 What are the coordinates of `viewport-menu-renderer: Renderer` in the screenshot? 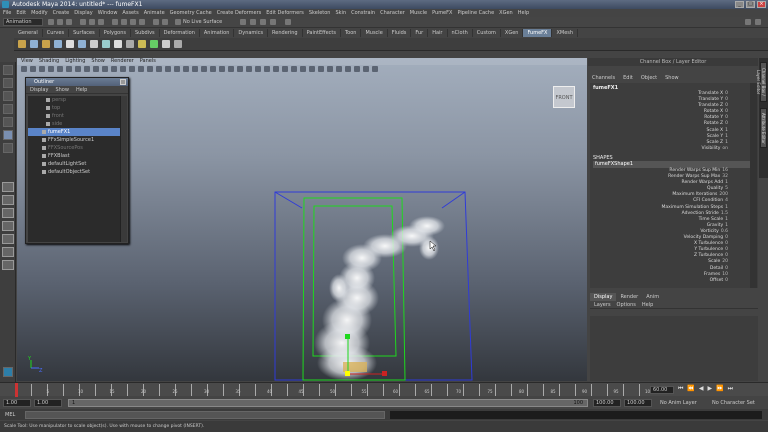 It's located at (122, 61).